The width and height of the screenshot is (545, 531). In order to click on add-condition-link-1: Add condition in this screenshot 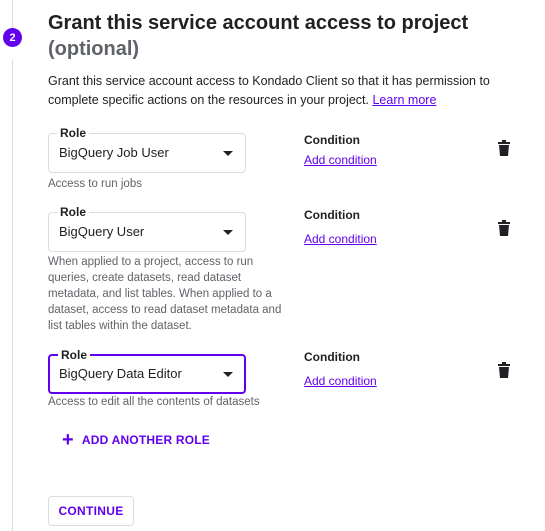, I will do `click(340, 160)`.